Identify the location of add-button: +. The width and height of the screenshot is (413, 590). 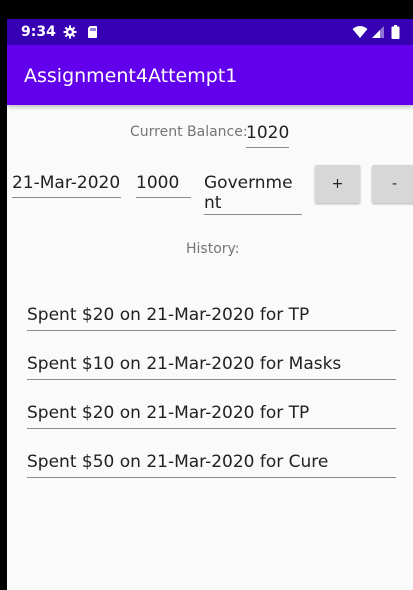
(337, 184).